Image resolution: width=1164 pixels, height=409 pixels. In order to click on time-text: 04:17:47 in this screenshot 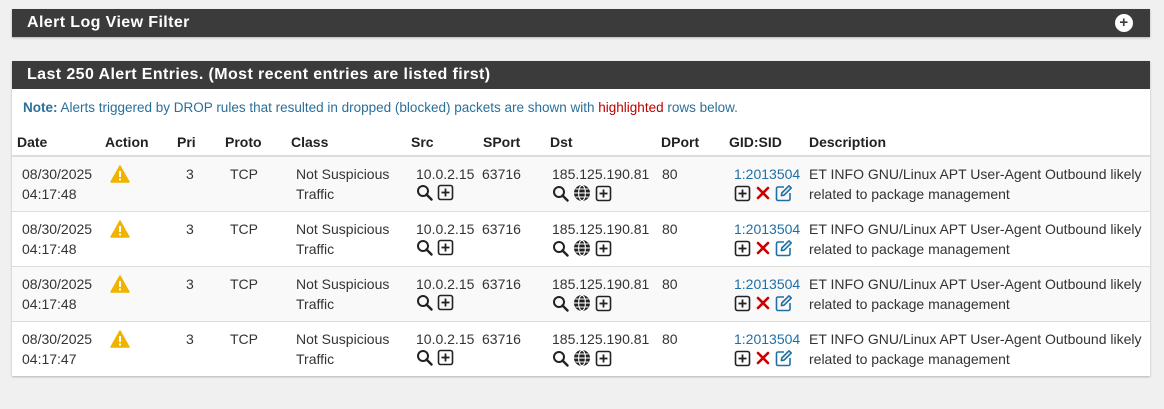, I will do `click(49, 359)`.